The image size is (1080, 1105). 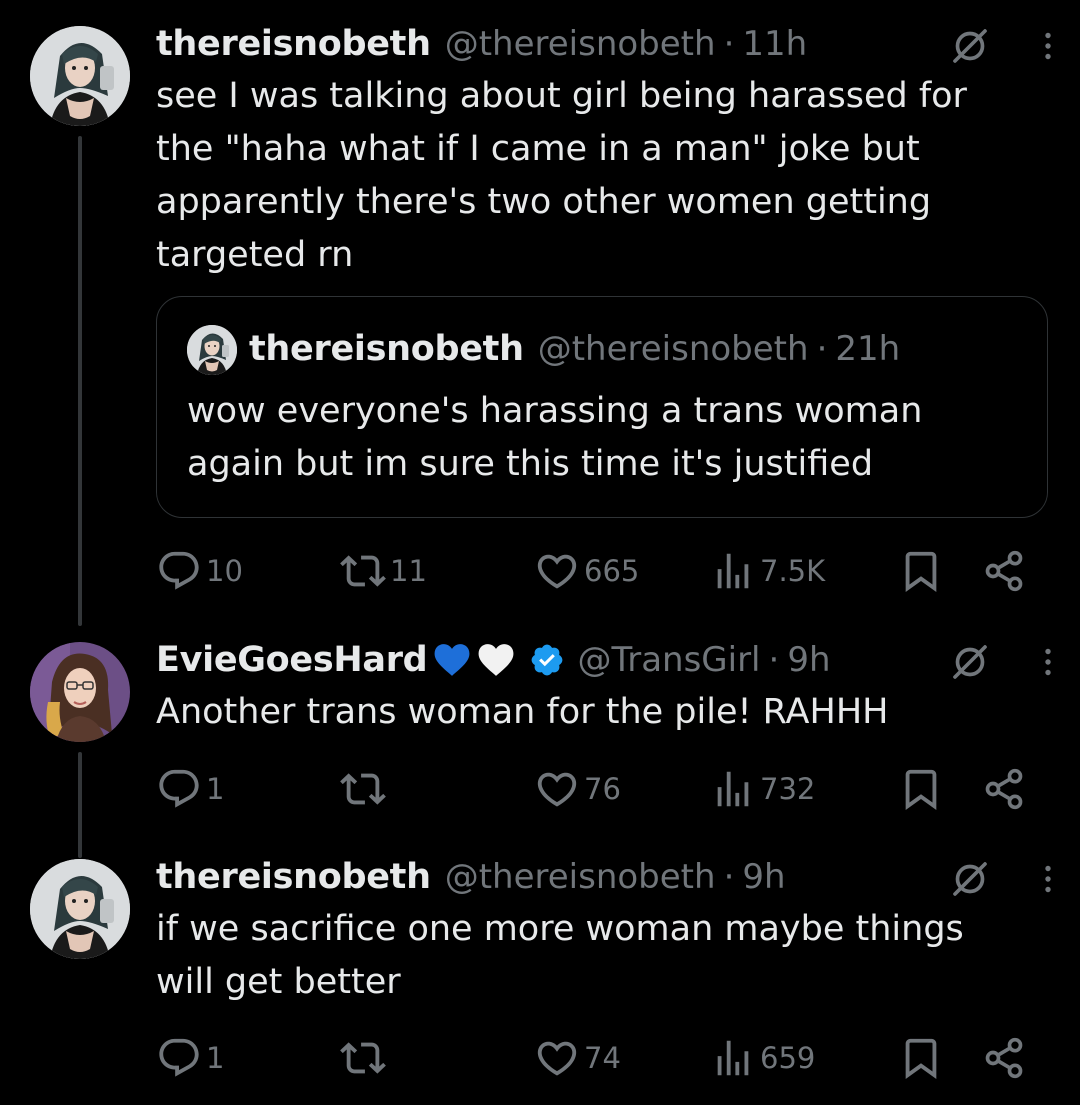 I want to click on quoted-header: thereisnobeth @thereisnobeth · 21h, so click(x=574, y=349).